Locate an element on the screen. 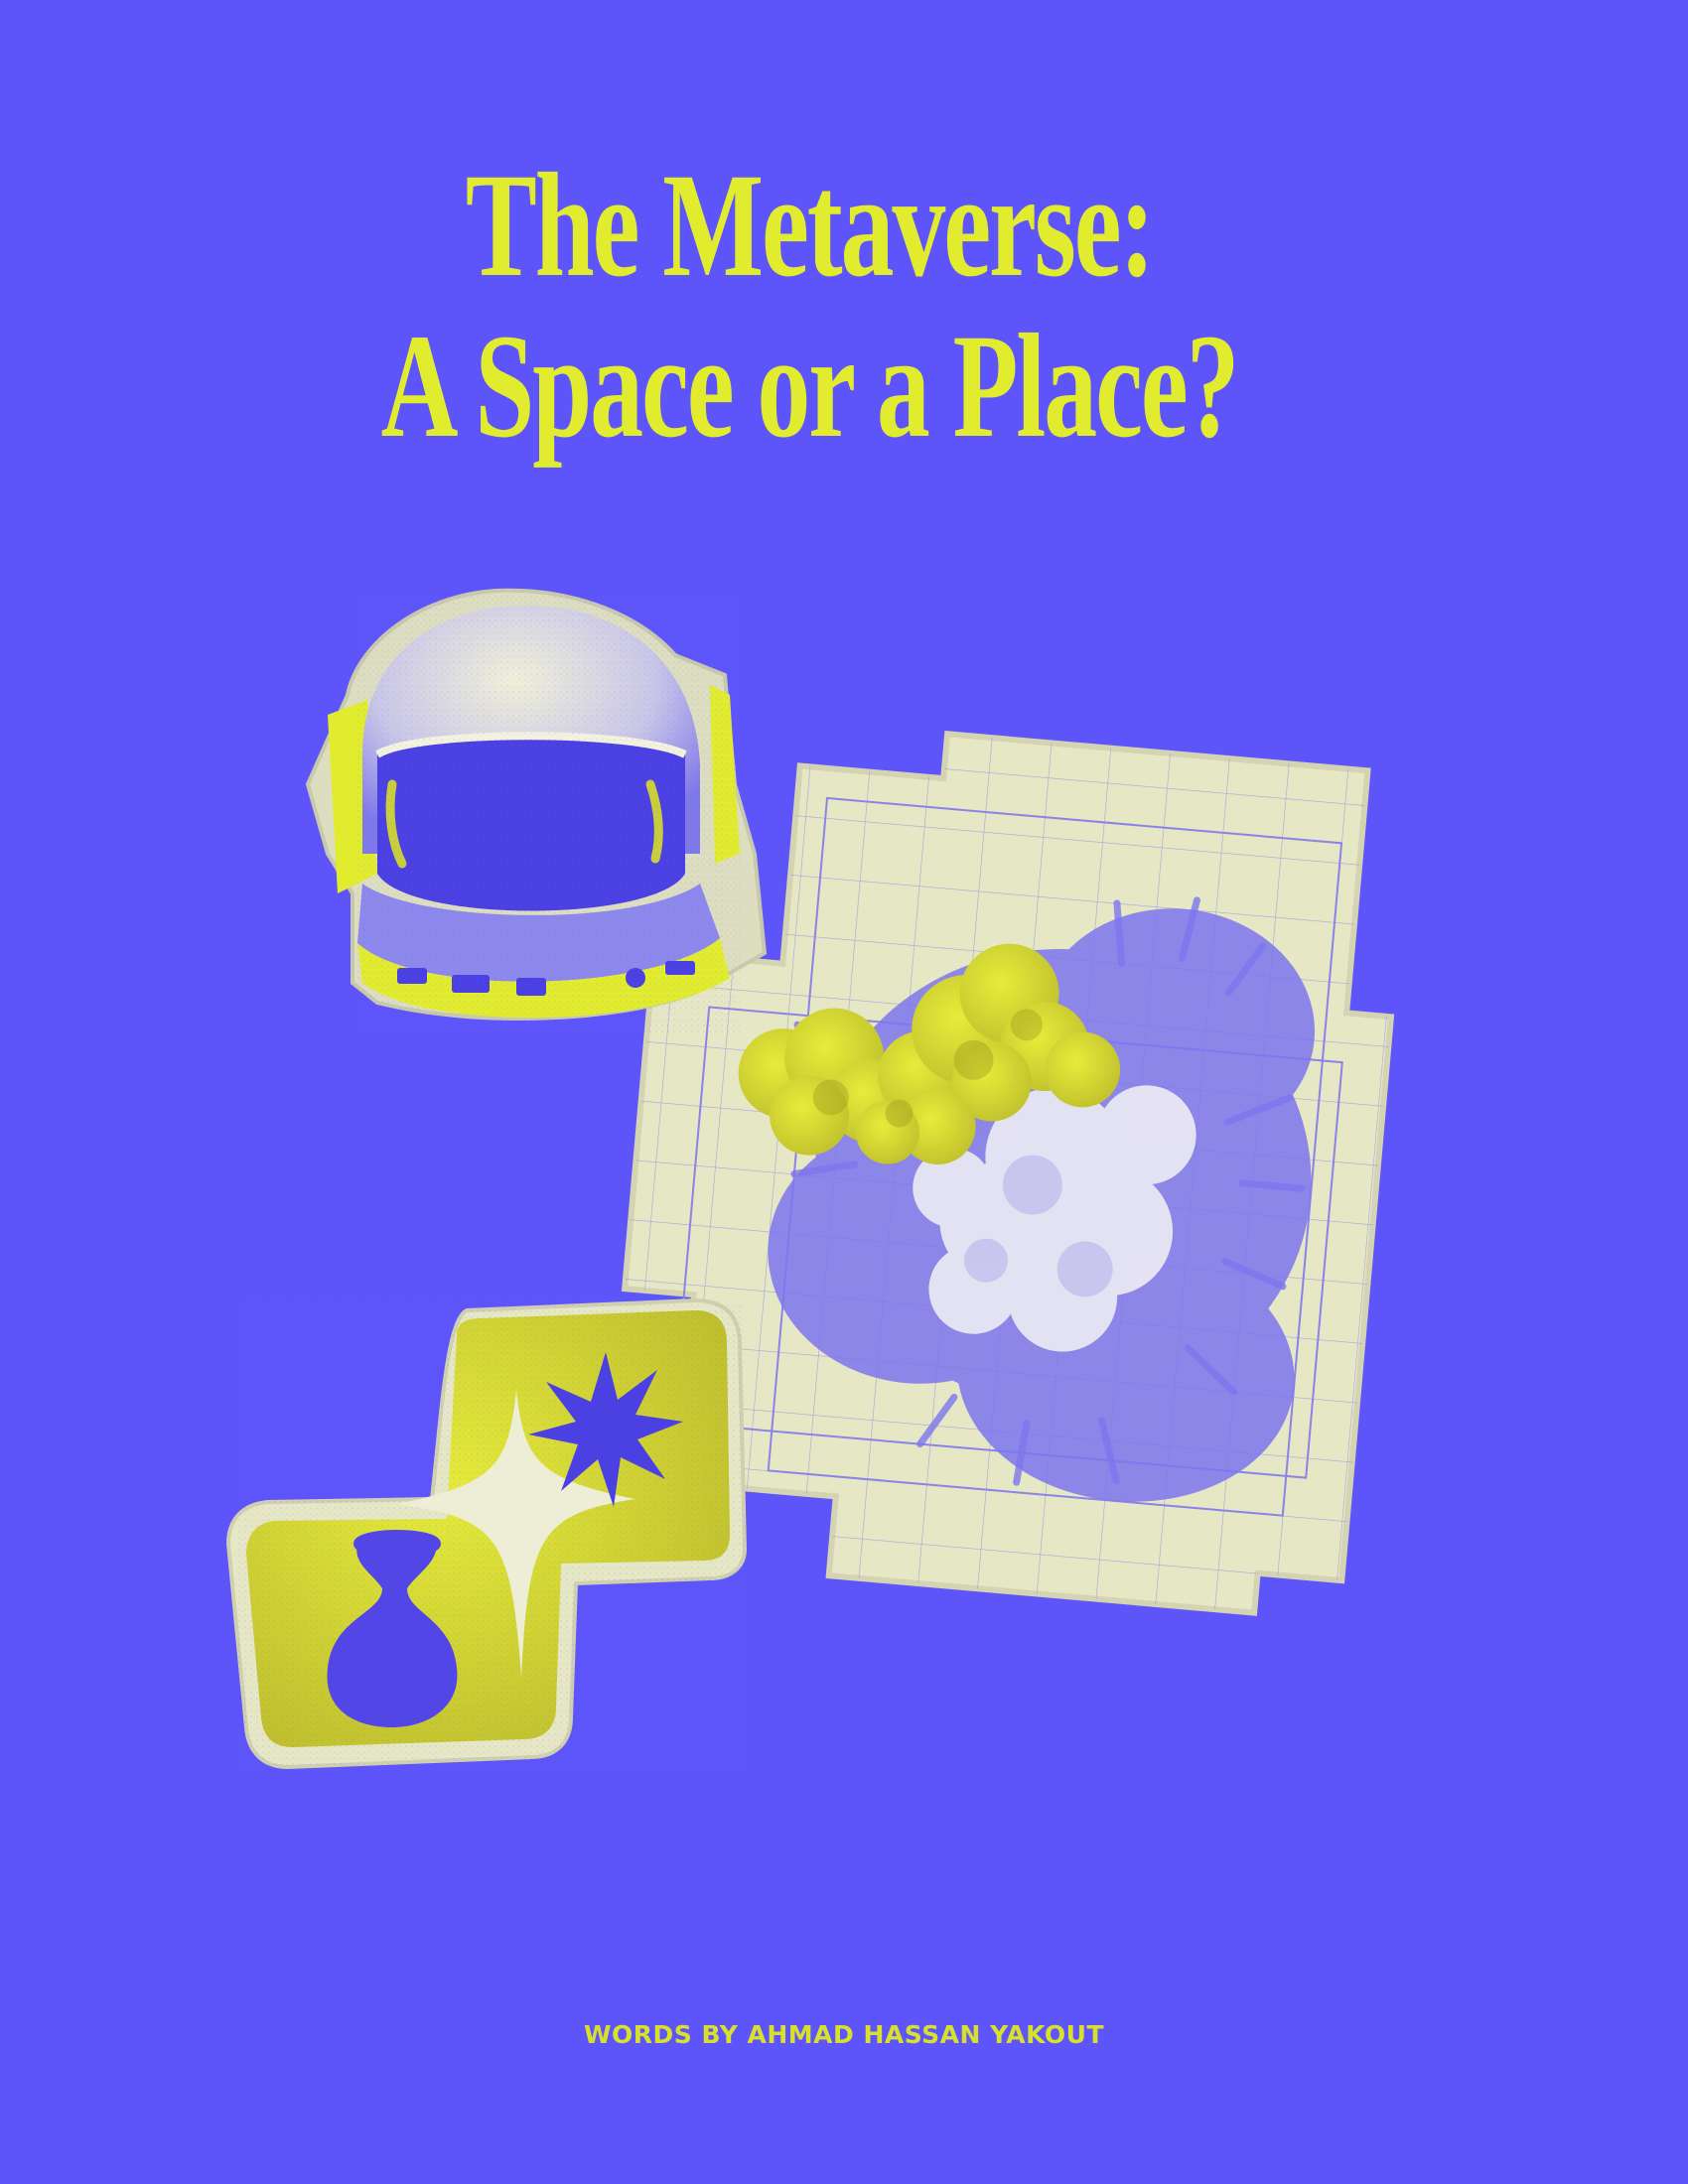 Image resolution: width=1688 pixels, height=2184 pixels. author-byline: WORDS BY AHMAD HASSAN YAKOUT is located at coordinates (844, 2034).